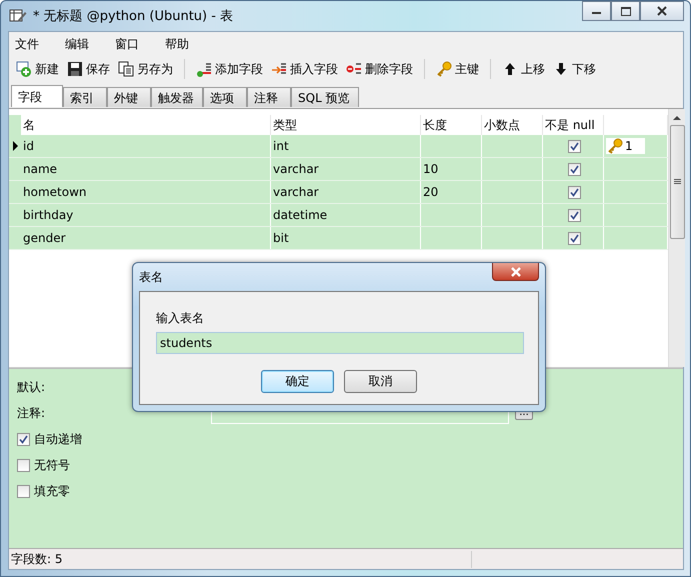 Image resolution: width=691 pixels, height=577 pixels. Describe the element at coordinates (58, 439) in the screenshot. I see `checkbox-label: 自动递增` at that location.